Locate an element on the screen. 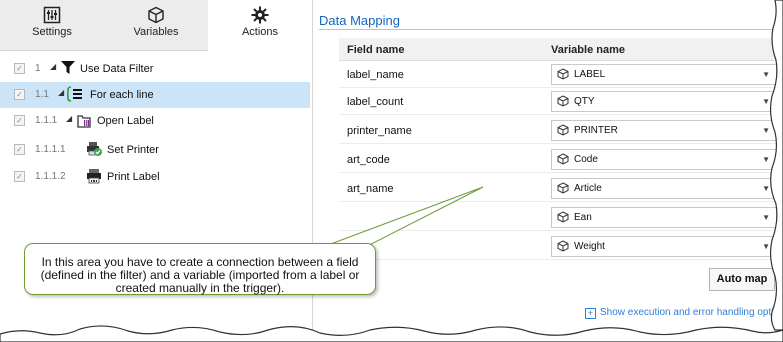 The image size is (783, 342). tree-item-label: Print Label is located at coordinates (133, 177).